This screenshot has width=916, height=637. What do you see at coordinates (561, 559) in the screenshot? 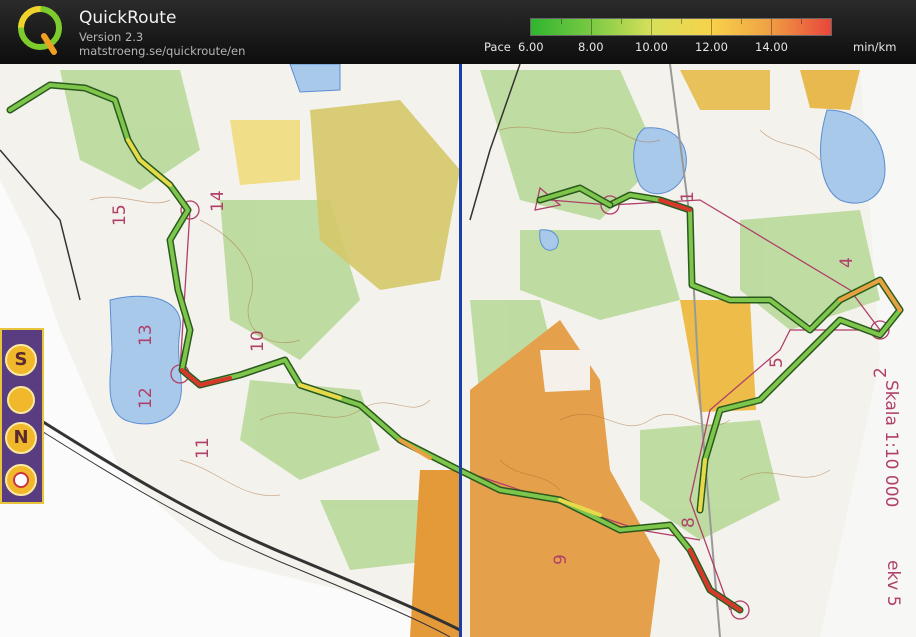
I see `control-number: 9` at bounding box center [561, 559].